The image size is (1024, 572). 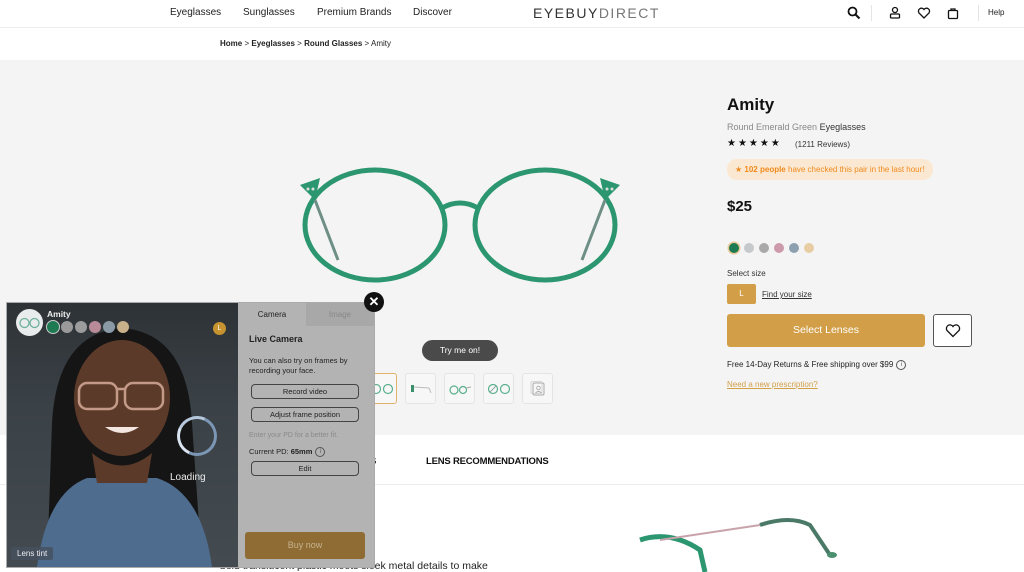 What do you see at coordinates (738, 545) in the screenshot?
I see `product-image-side` at bounding box center [738, 545].